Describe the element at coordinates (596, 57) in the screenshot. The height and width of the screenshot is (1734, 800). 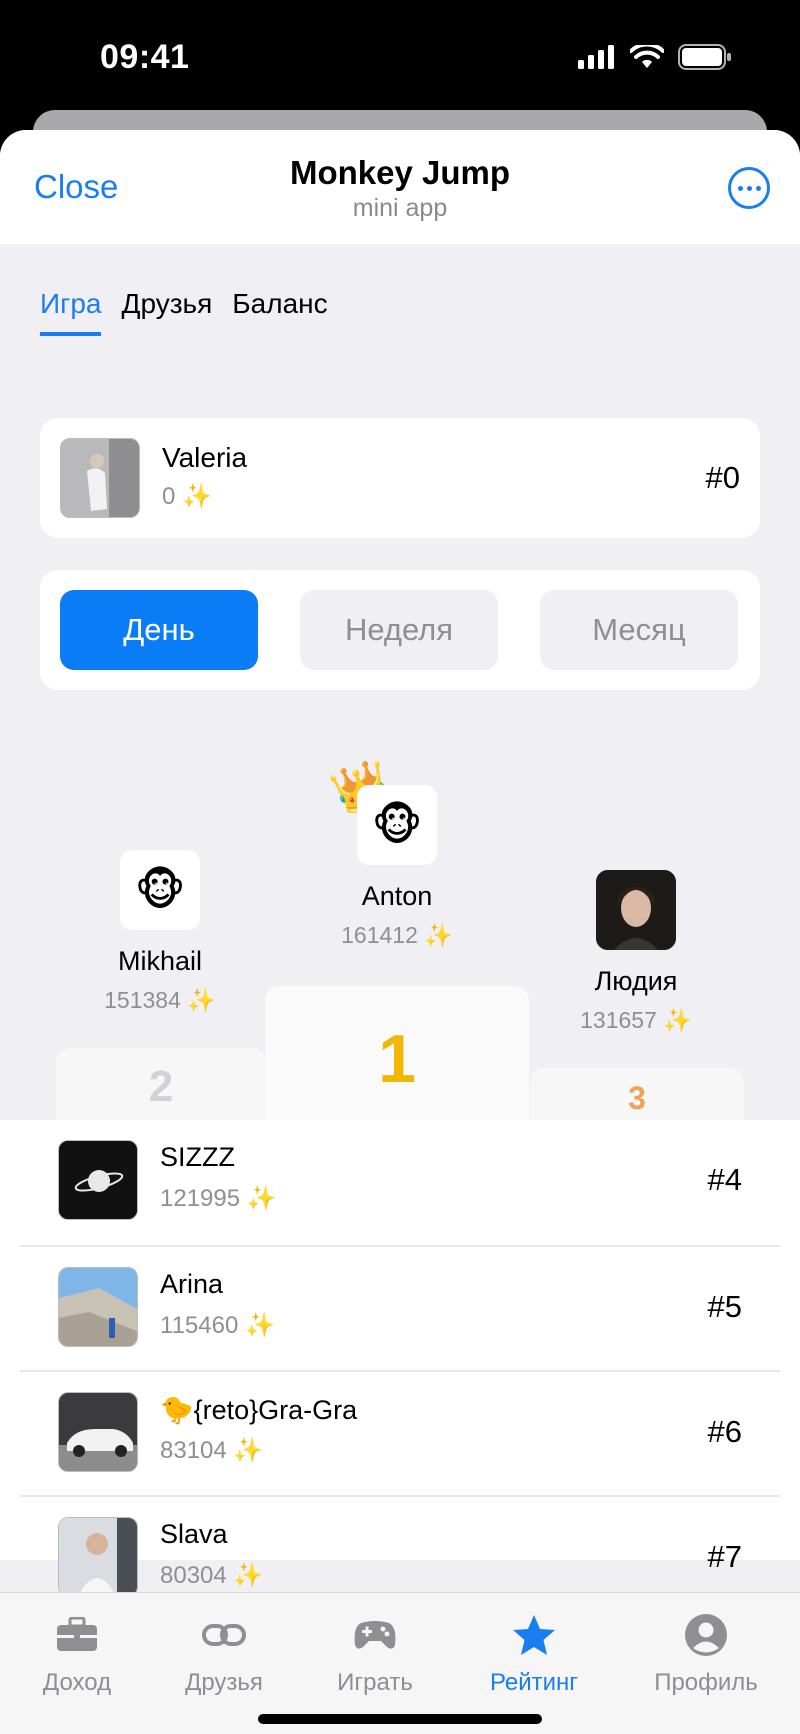
I see `signal-icon` at that location.